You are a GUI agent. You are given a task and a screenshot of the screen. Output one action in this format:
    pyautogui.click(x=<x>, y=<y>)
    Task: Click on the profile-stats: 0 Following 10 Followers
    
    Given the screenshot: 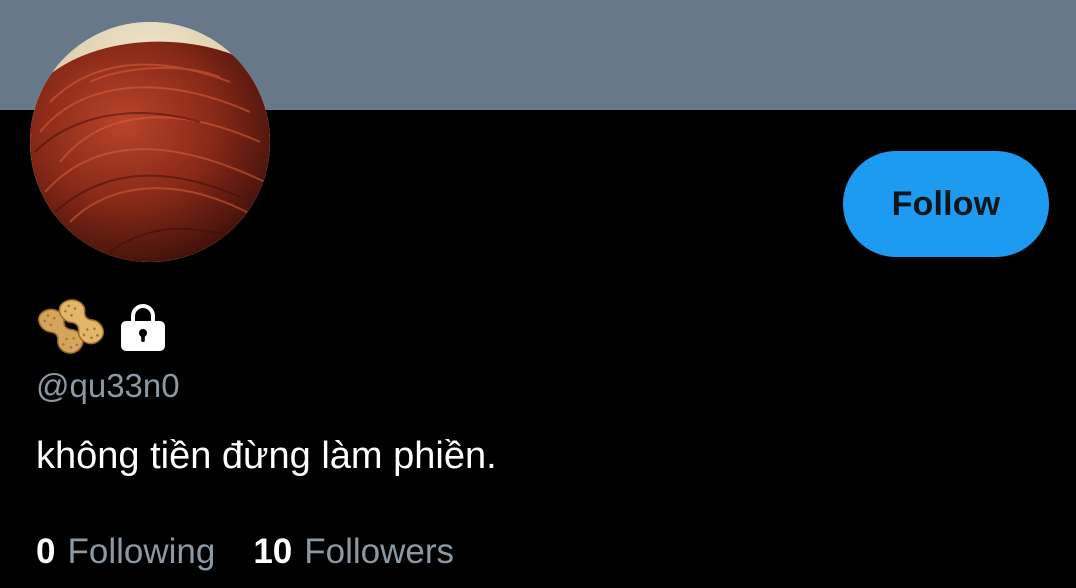 What is the action you would take?
    pyautogui.click(x=245, y=552)
    